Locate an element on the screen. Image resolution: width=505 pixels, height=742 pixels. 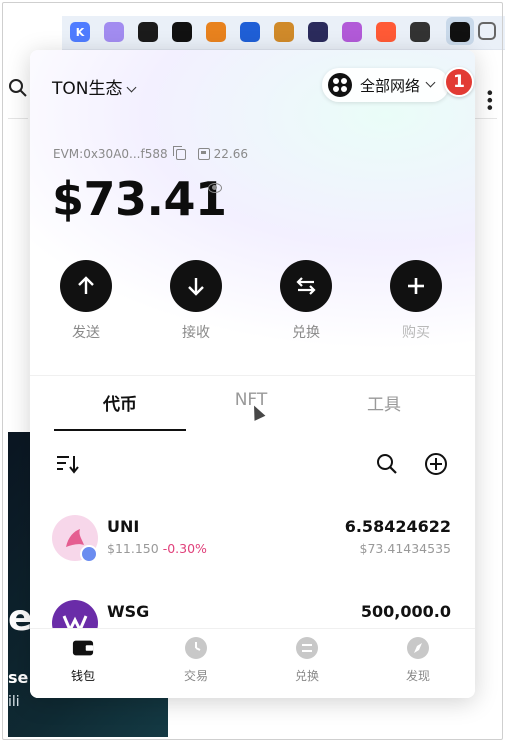
buy-label: 购买 is located at coordinates (416, 333).